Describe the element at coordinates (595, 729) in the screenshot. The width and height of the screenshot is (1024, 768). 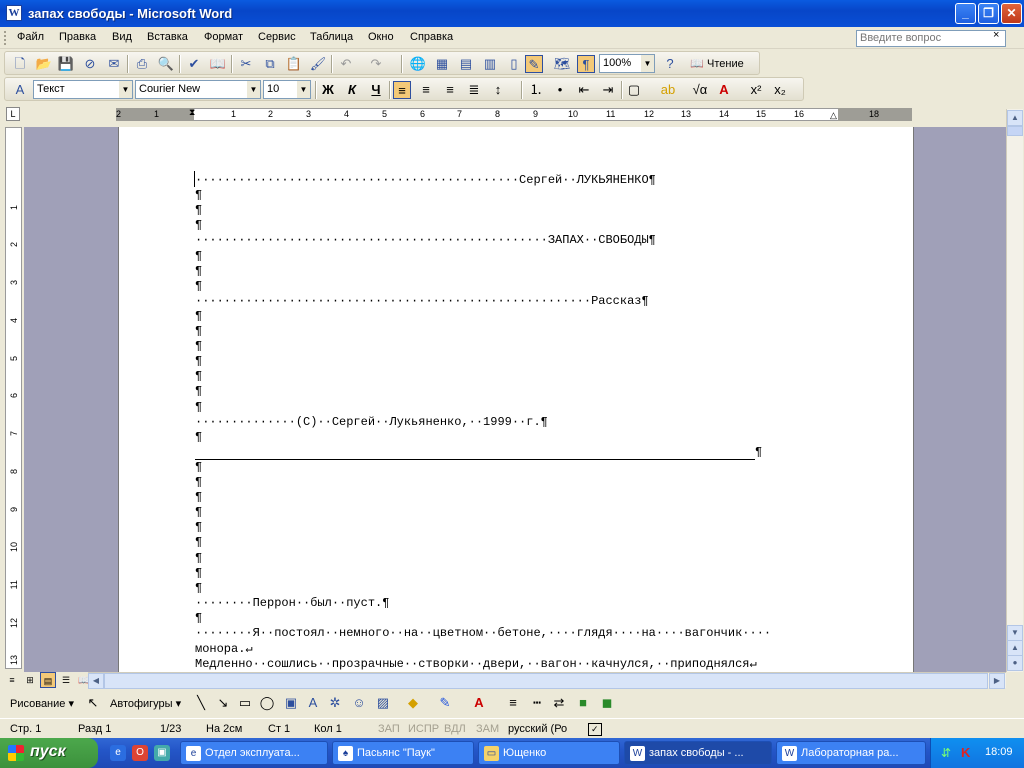
I see `spelling-status-icon: ✓` at that location.